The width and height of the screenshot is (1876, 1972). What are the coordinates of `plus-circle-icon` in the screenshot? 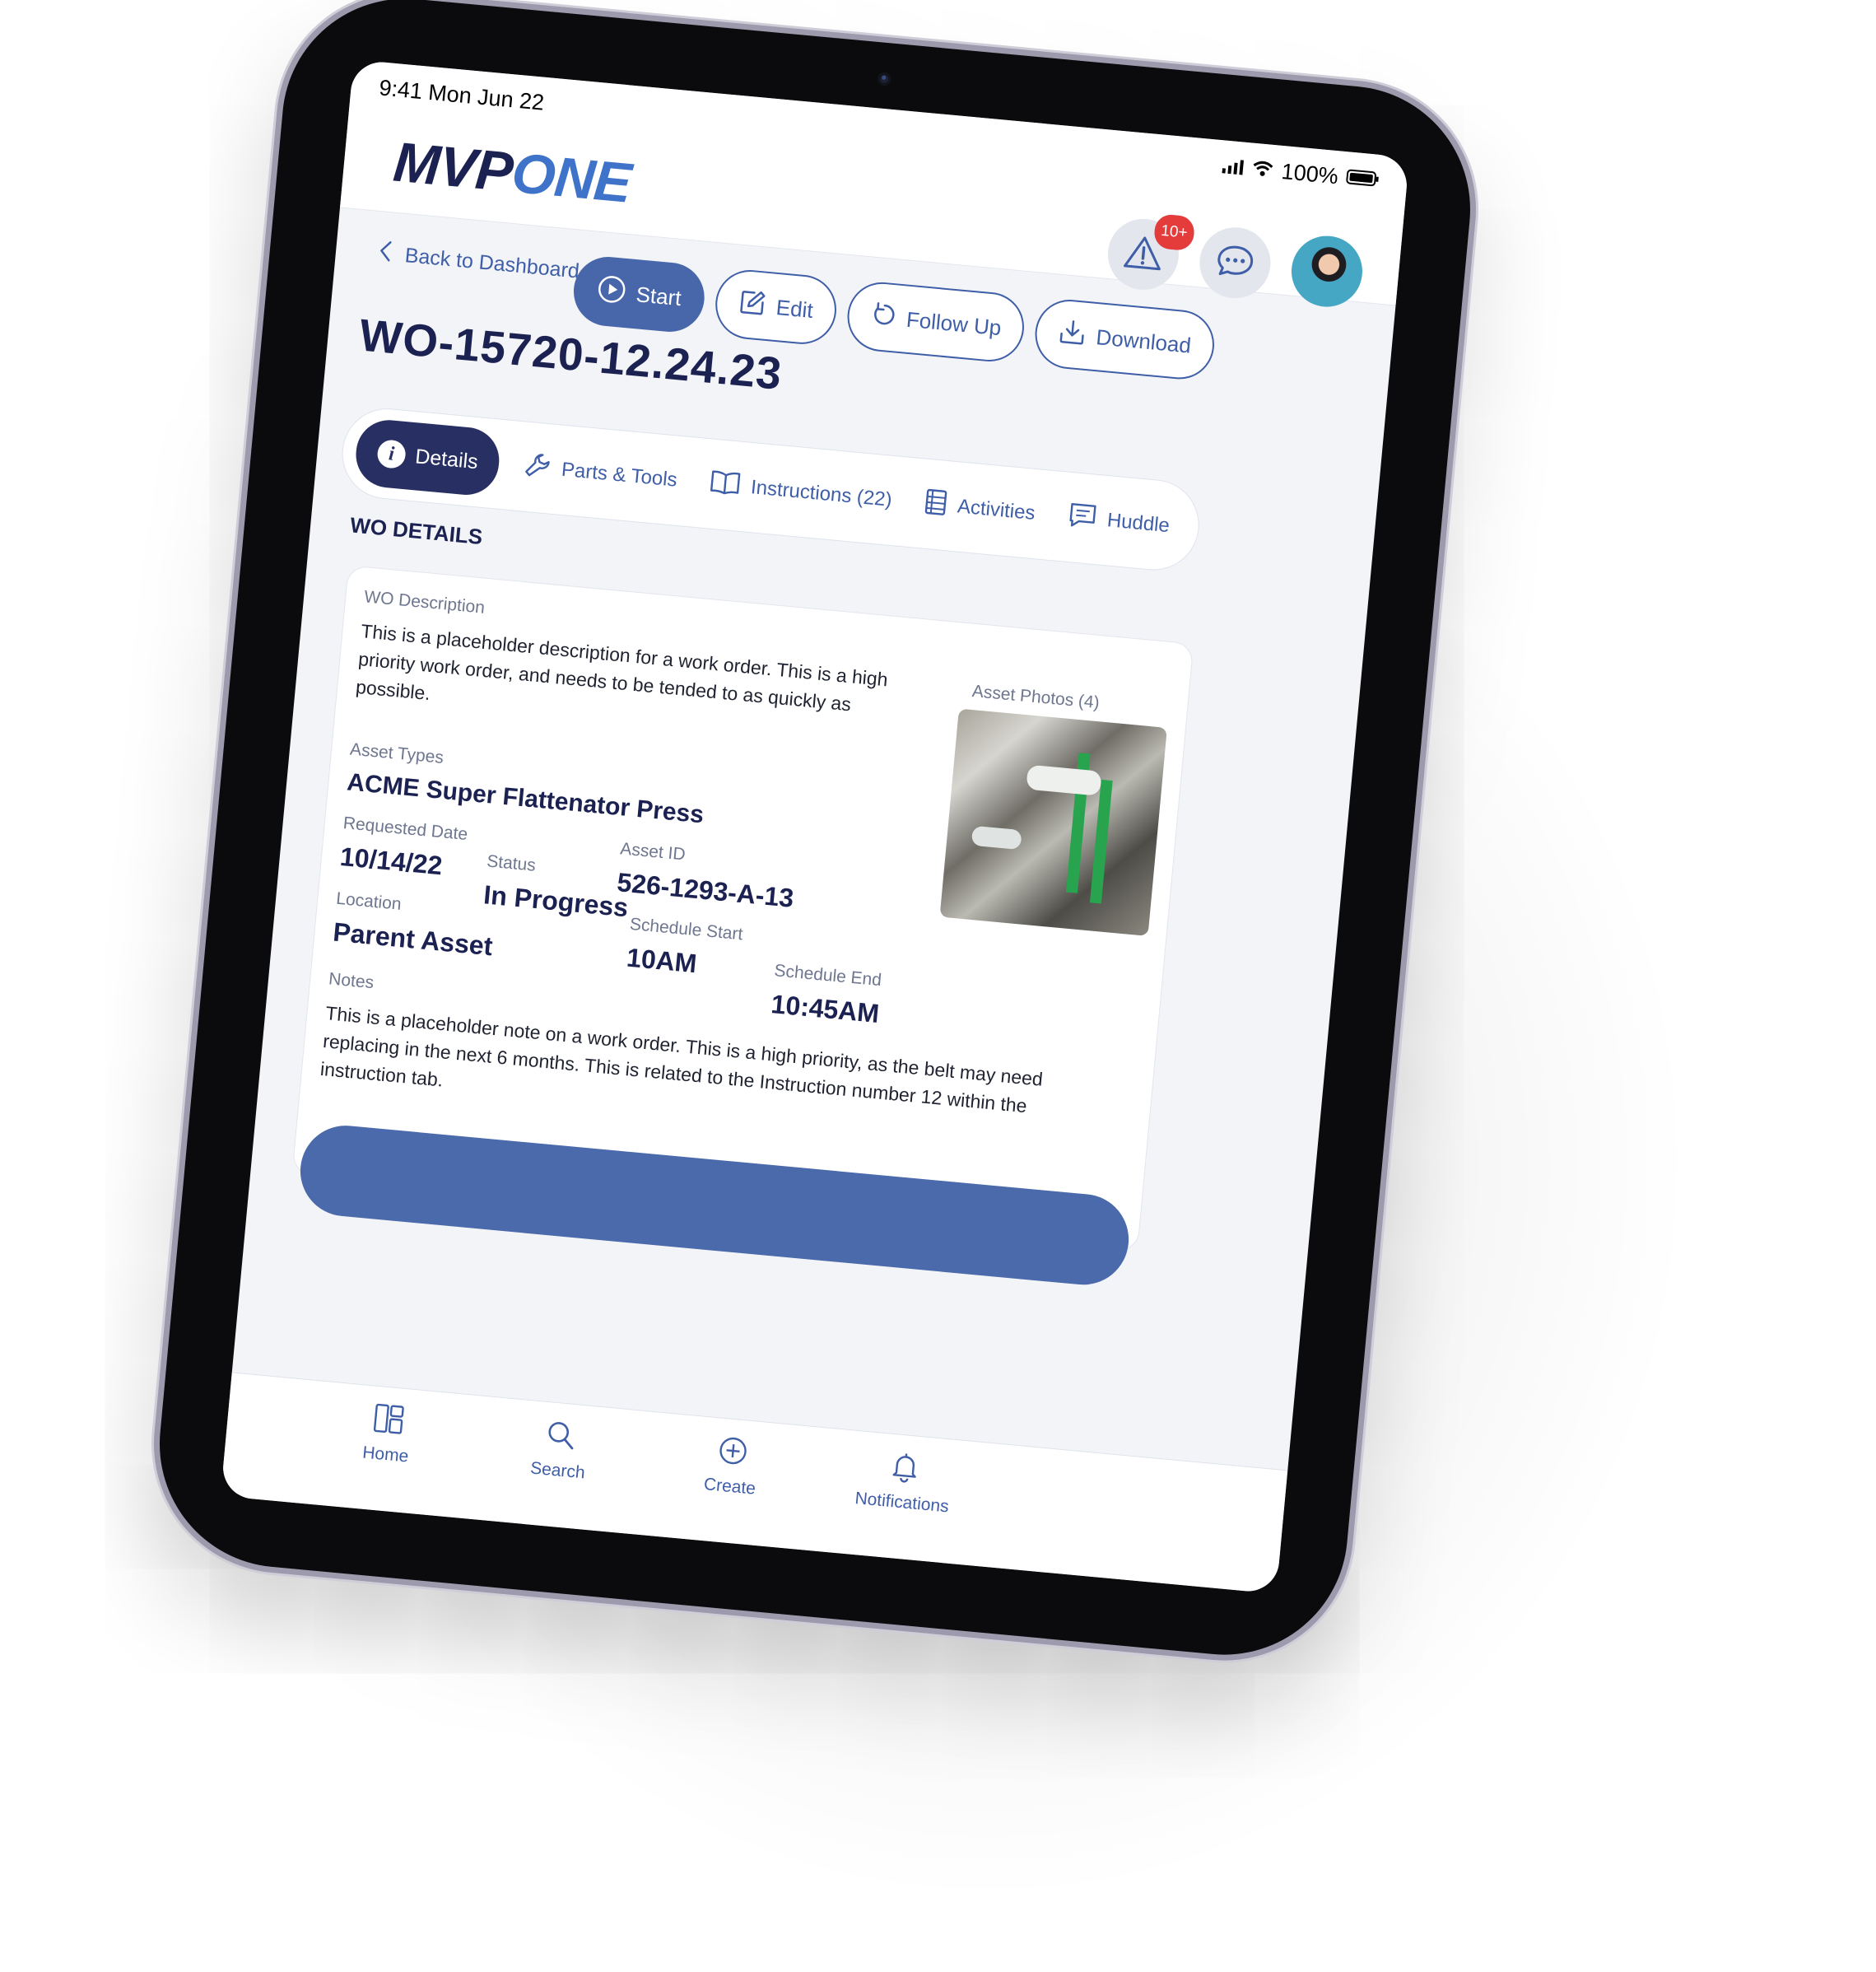 It's located at (733, 1453).